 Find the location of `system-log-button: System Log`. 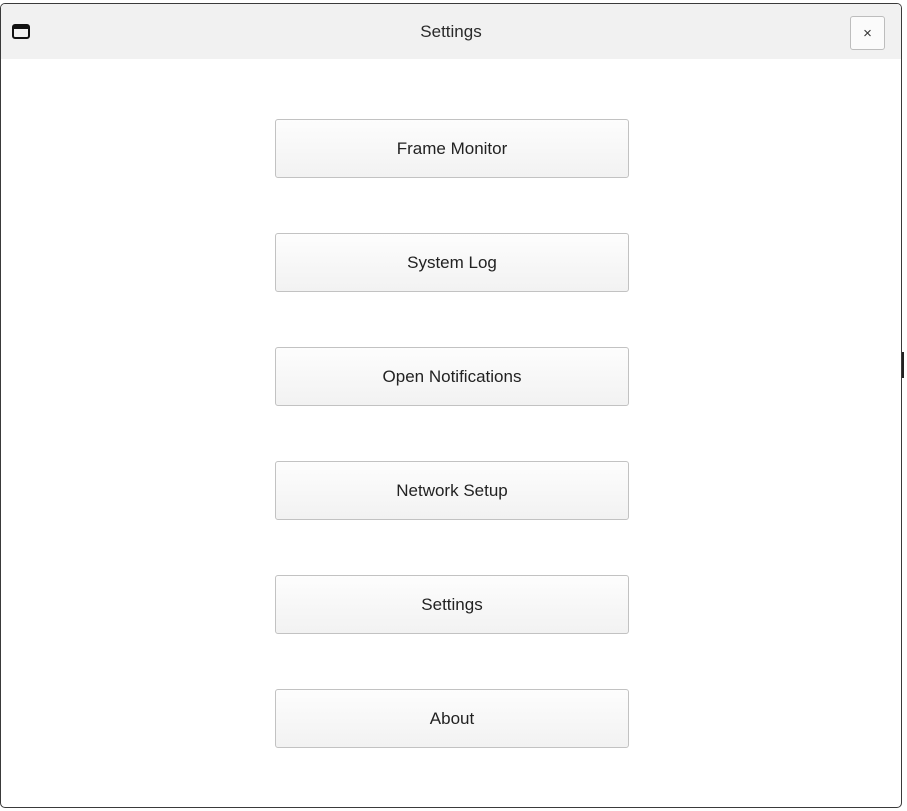

system-log-button: System Log is located at coordinates (452, 262).